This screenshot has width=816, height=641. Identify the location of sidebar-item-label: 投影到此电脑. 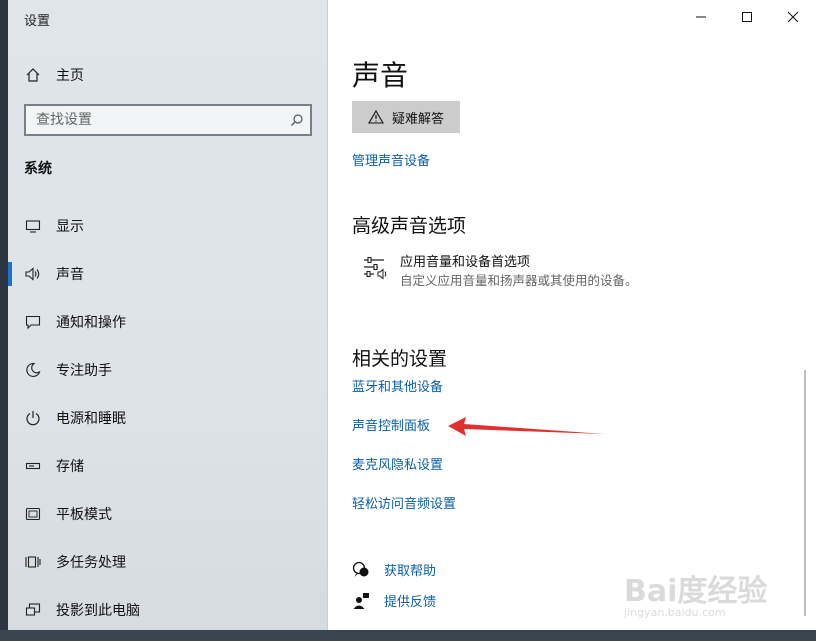
(98, 611).